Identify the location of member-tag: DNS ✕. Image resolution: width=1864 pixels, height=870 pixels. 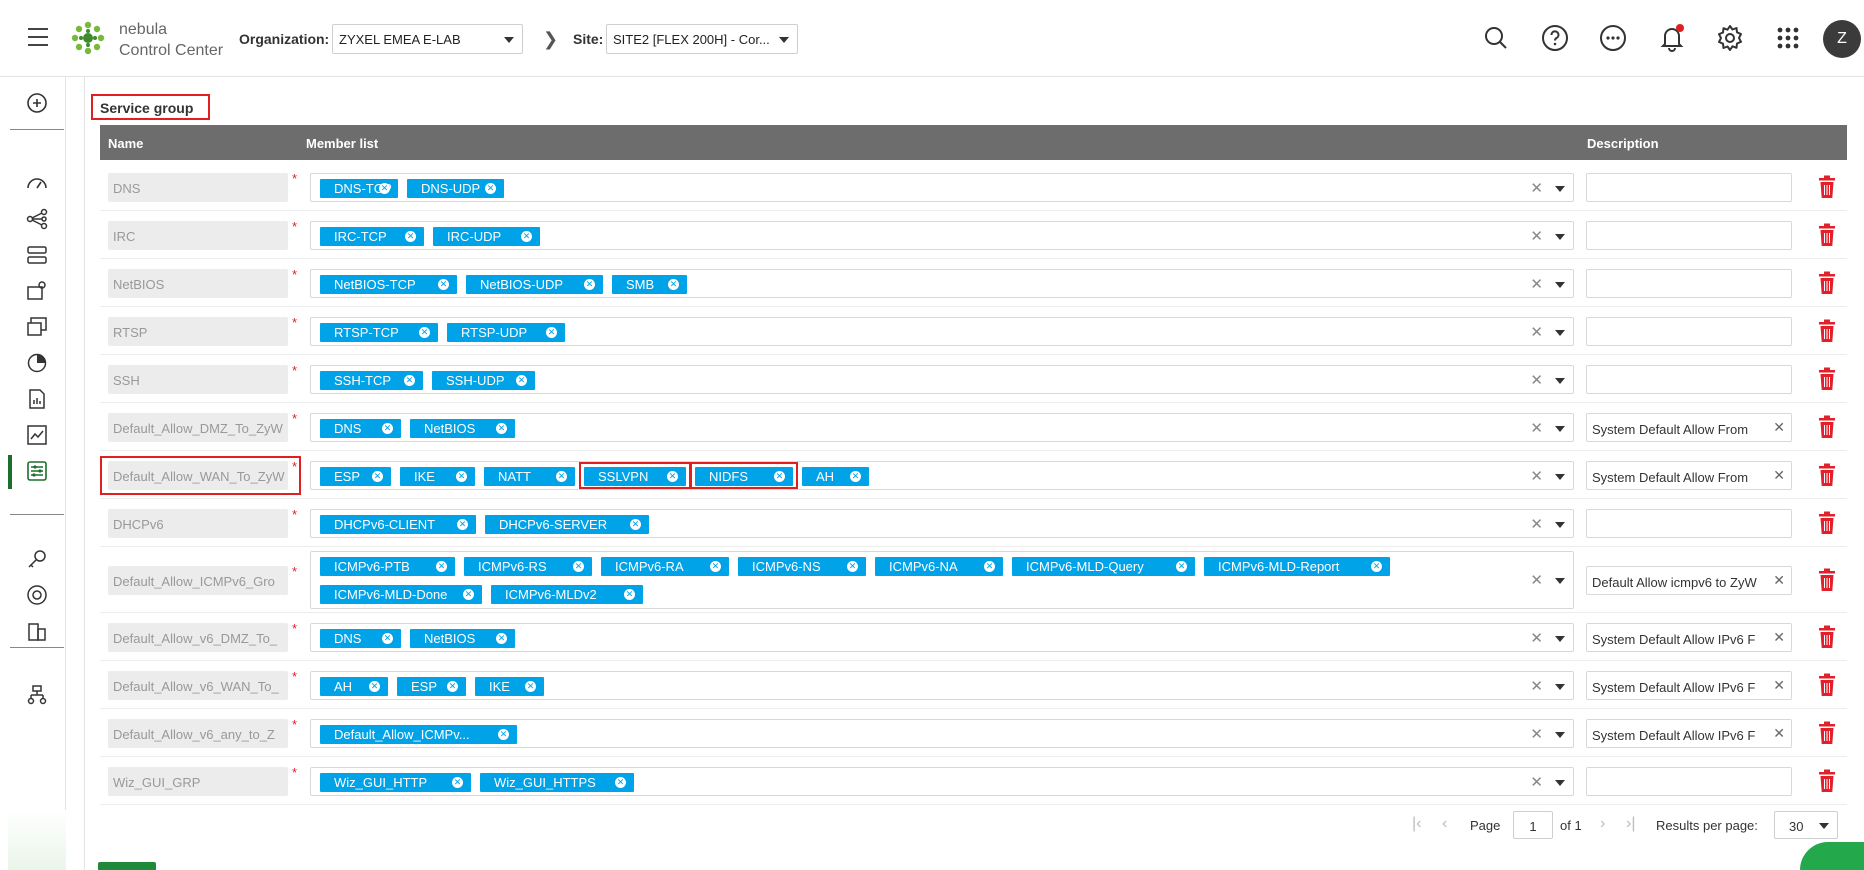
(360, 428).